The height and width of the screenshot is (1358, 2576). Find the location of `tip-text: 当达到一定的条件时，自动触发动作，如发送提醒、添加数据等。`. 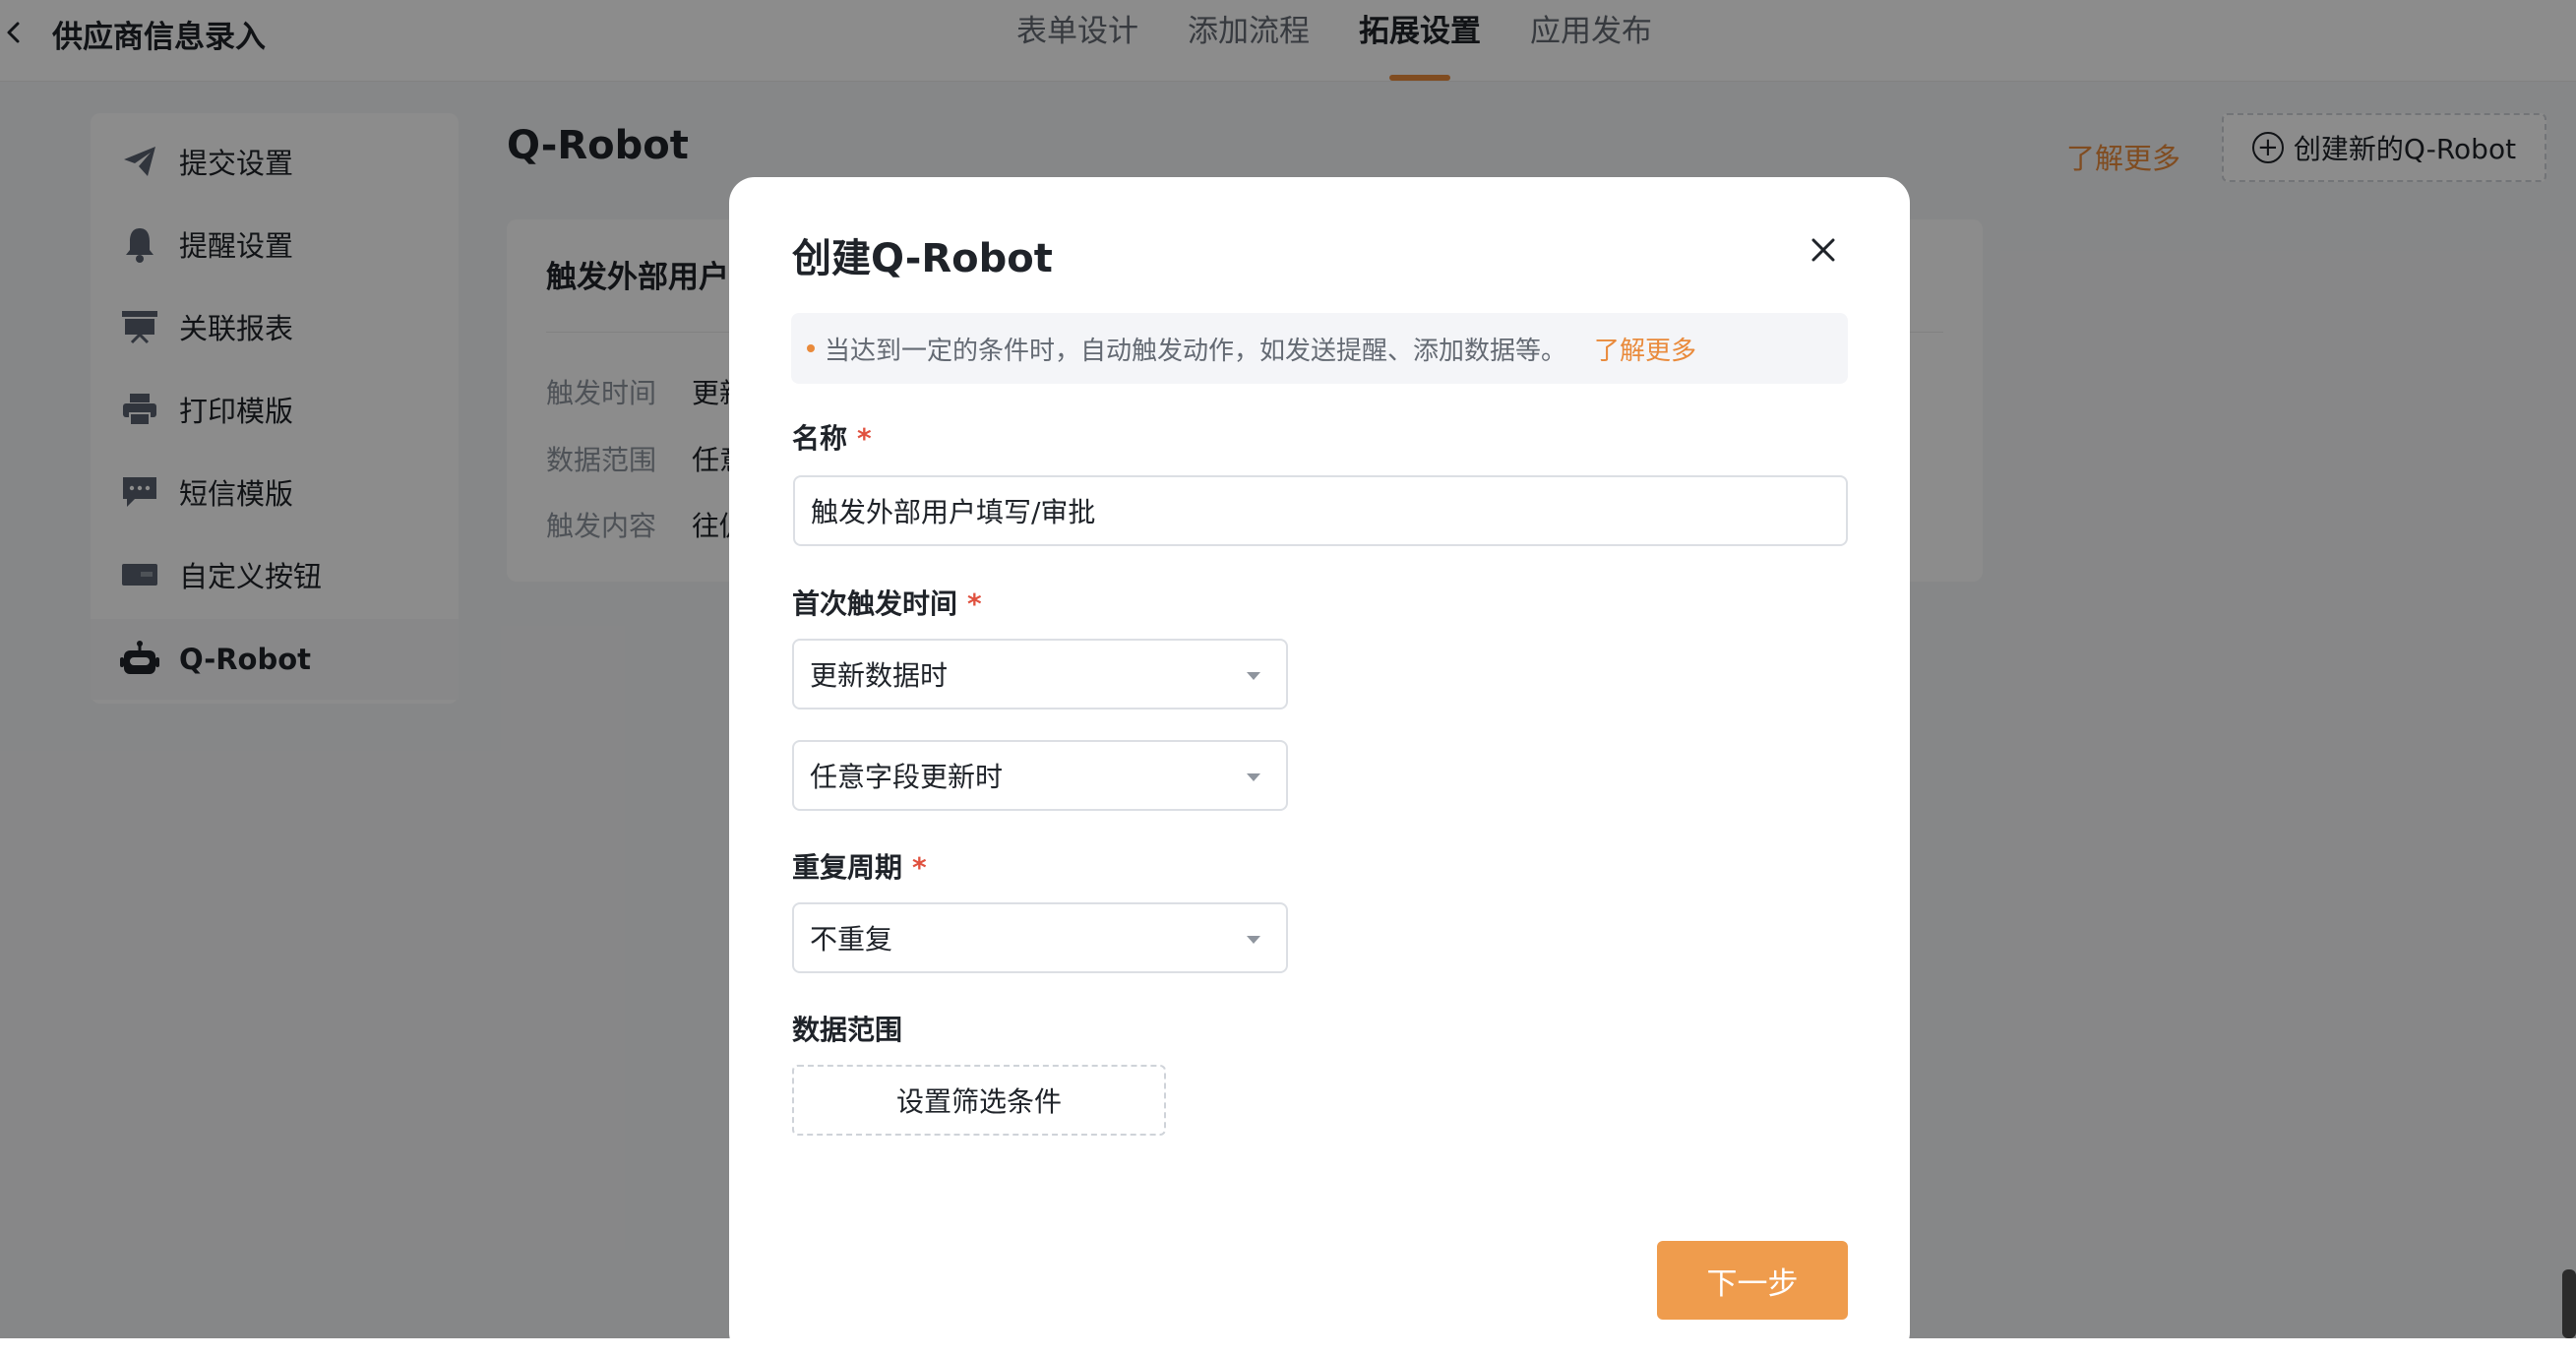

tip-text: 当达到一定的条件时，自动触发动作，如发送提醒、添加数据等。 is located at coordinates (1196, 351).